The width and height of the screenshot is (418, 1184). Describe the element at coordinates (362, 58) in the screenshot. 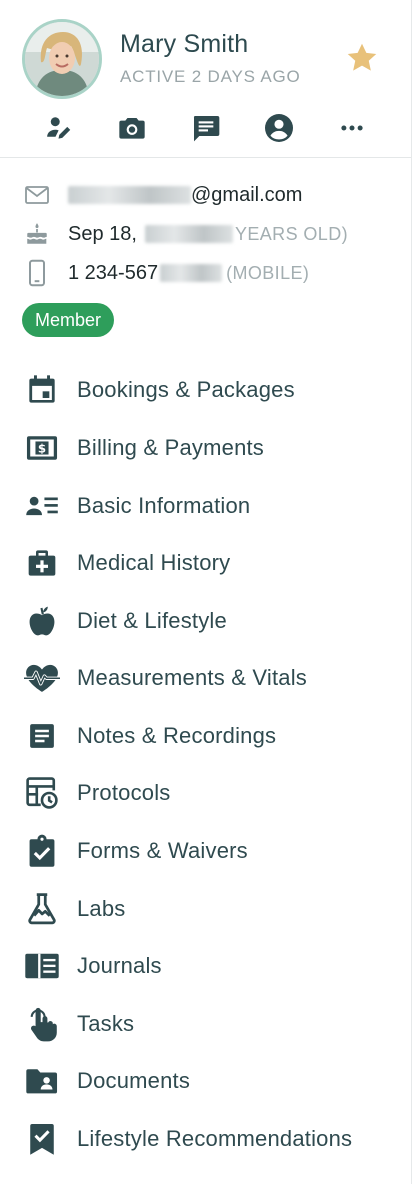

I see `favorite-star-icon` at that location.